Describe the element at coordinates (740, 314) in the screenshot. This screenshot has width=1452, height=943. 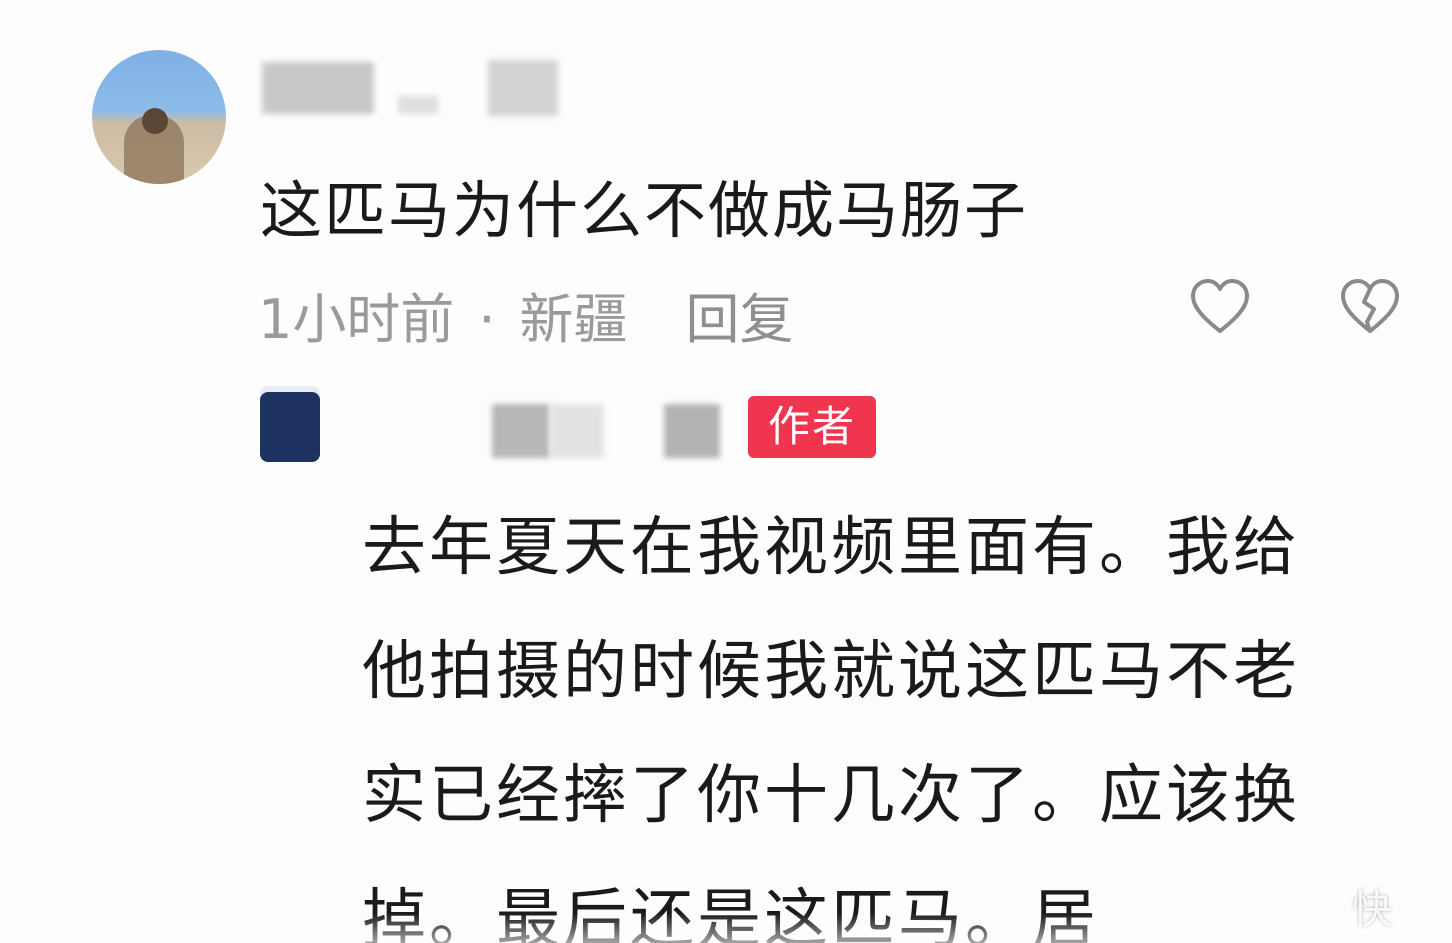
I see `reply-button: 回复` at that location.